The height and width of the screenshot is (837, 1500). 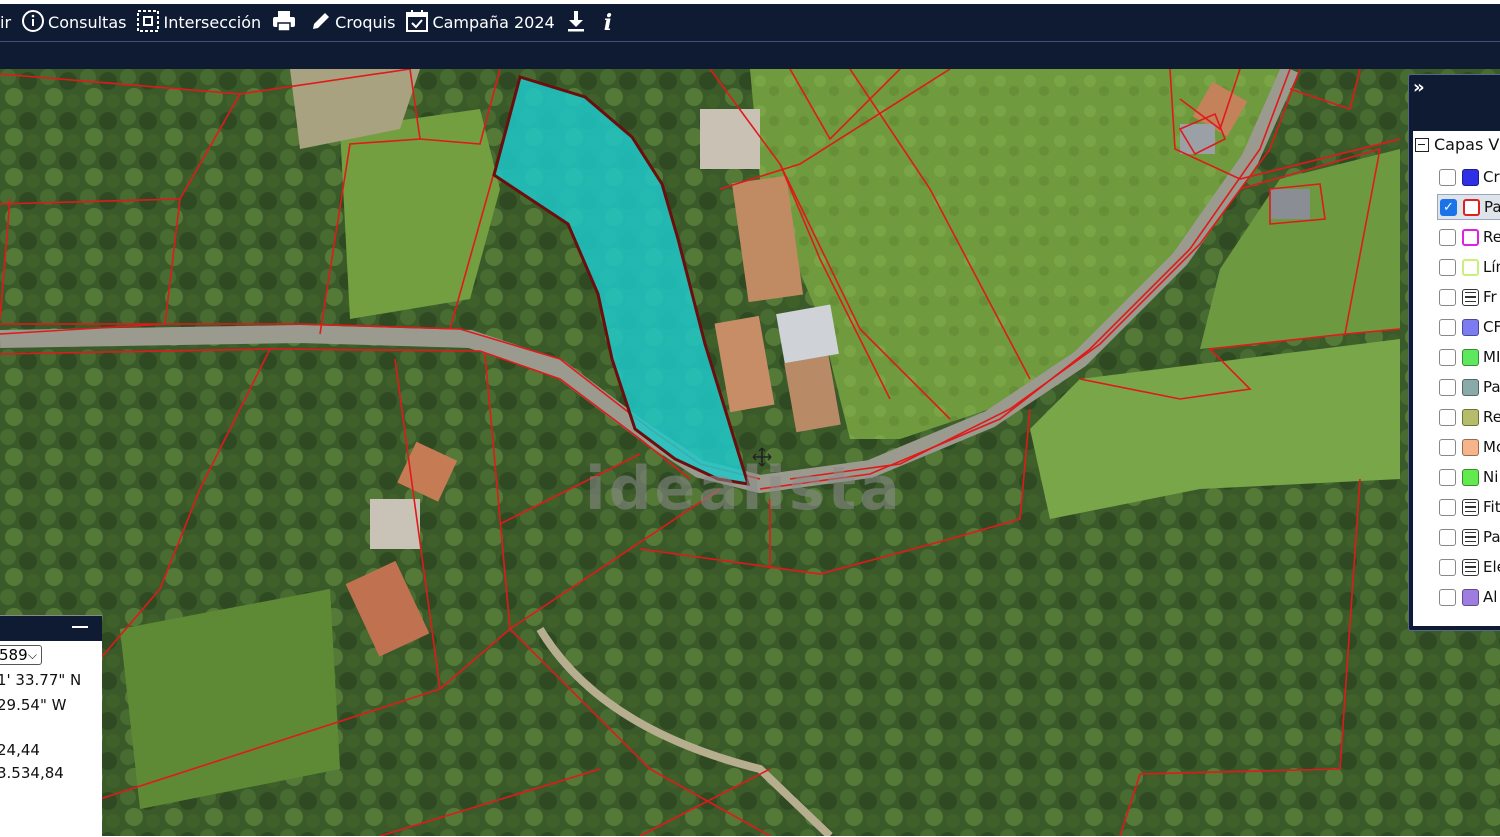 I want to click on campana-button: Campaña 2024, so click(x=480, y=23).